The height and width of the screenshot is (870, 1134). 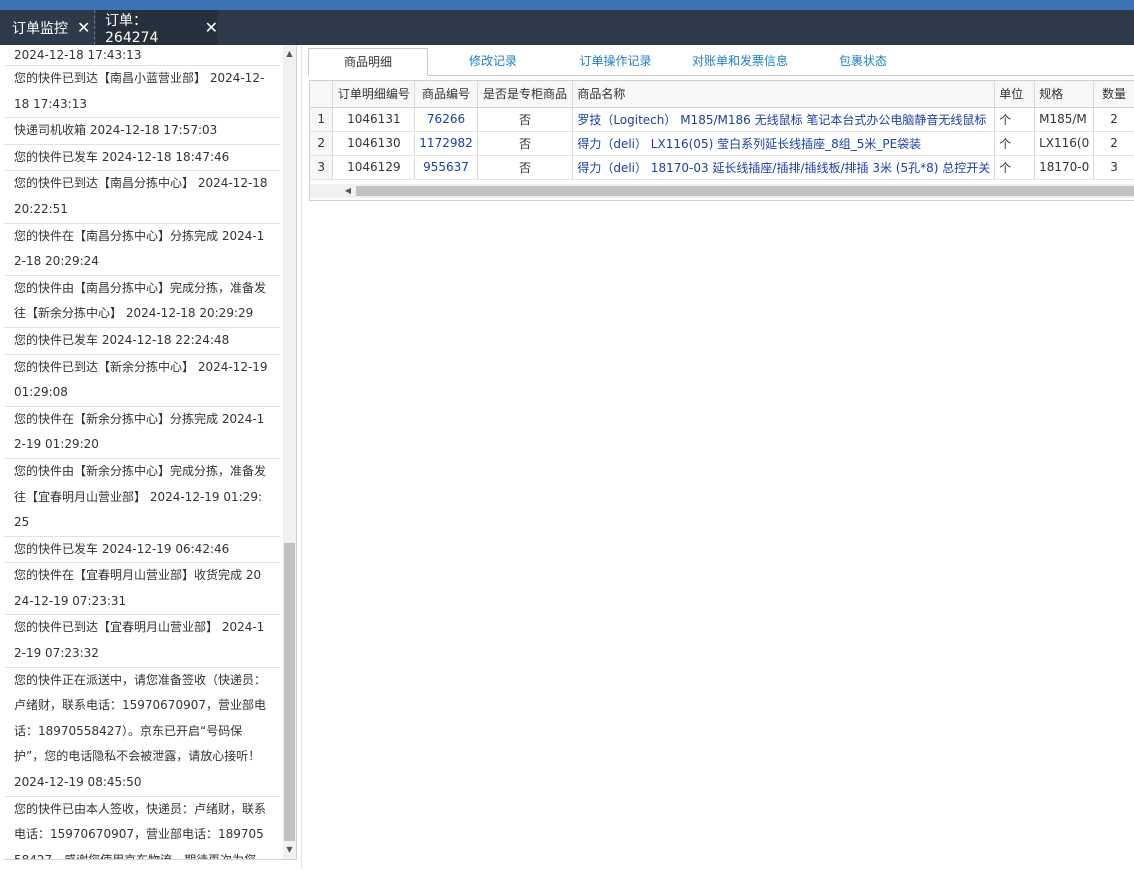 What do you see at coordinates (1015, 94) in the screenshot?
I see `column-header-unit: 单位` at bounding box center [1015, 94].